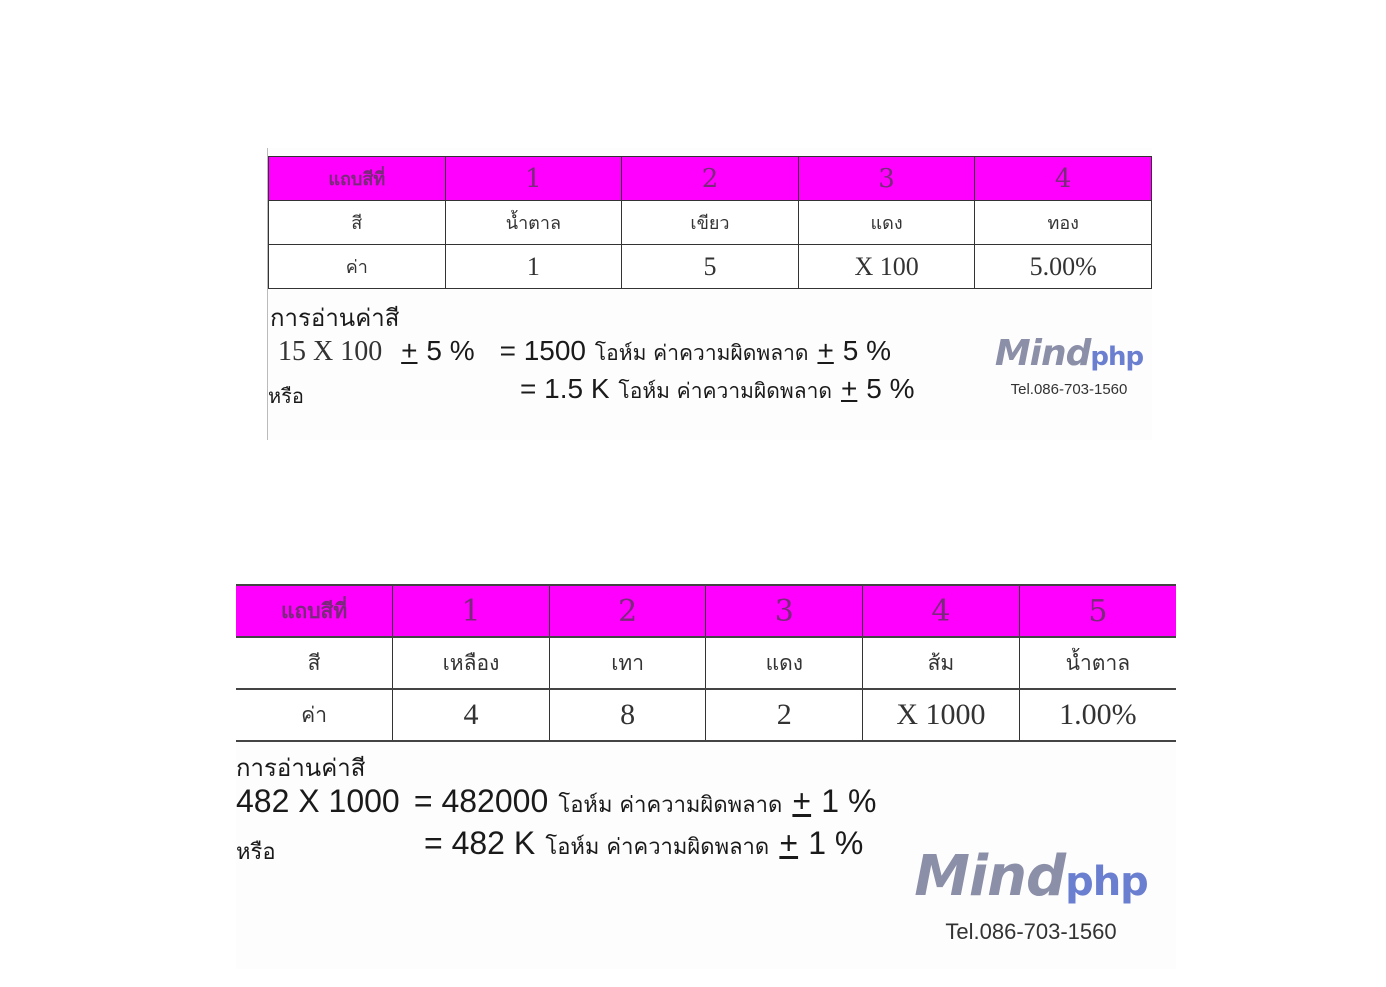 The width and height of the screenshot is (1386, 987). I want to click on band-value-row: ค่า 4 8 2 X 1000 1.00%, so click(706, 715).